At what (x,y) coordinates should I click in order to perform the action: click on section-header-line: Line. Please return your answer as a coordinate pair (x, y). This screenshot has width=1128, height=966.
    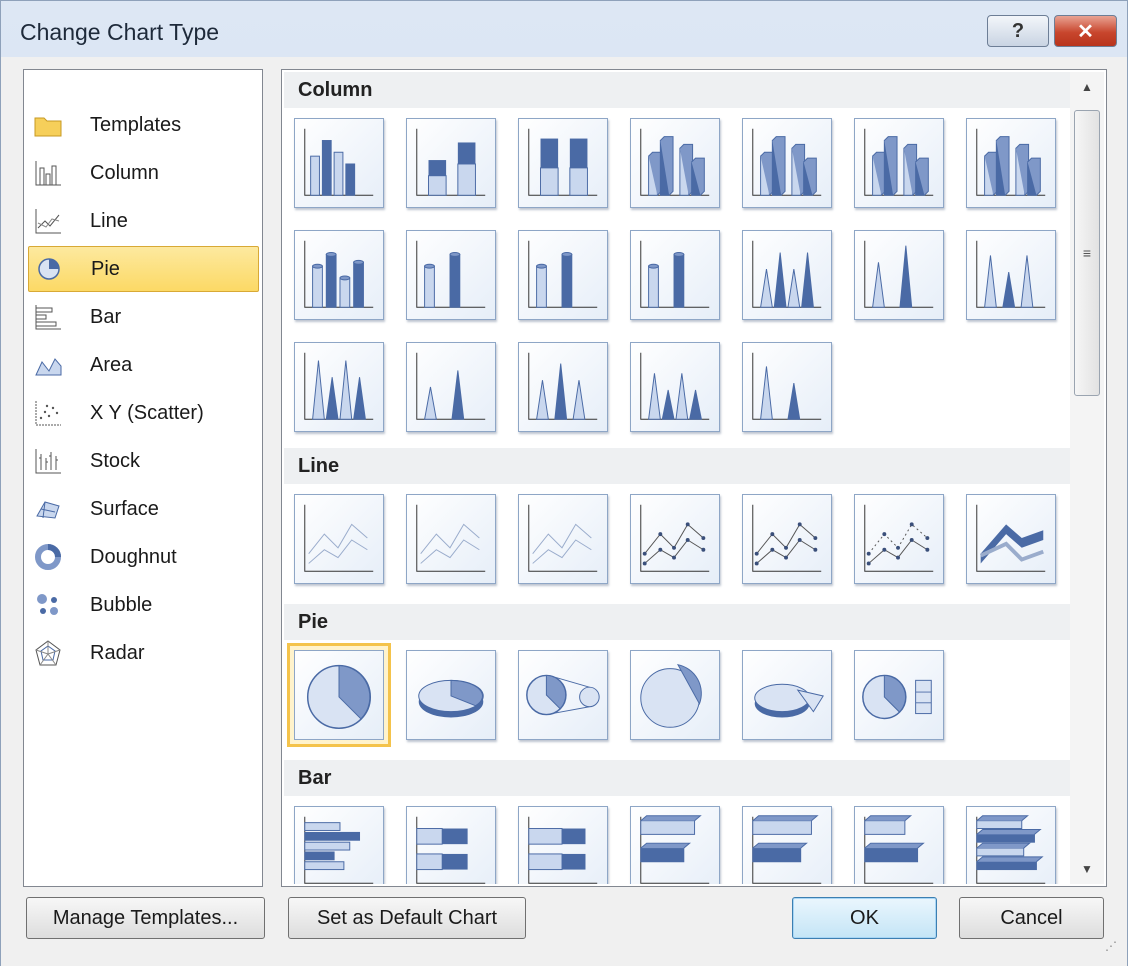
    Looking at the image, I should click on (677, 466).